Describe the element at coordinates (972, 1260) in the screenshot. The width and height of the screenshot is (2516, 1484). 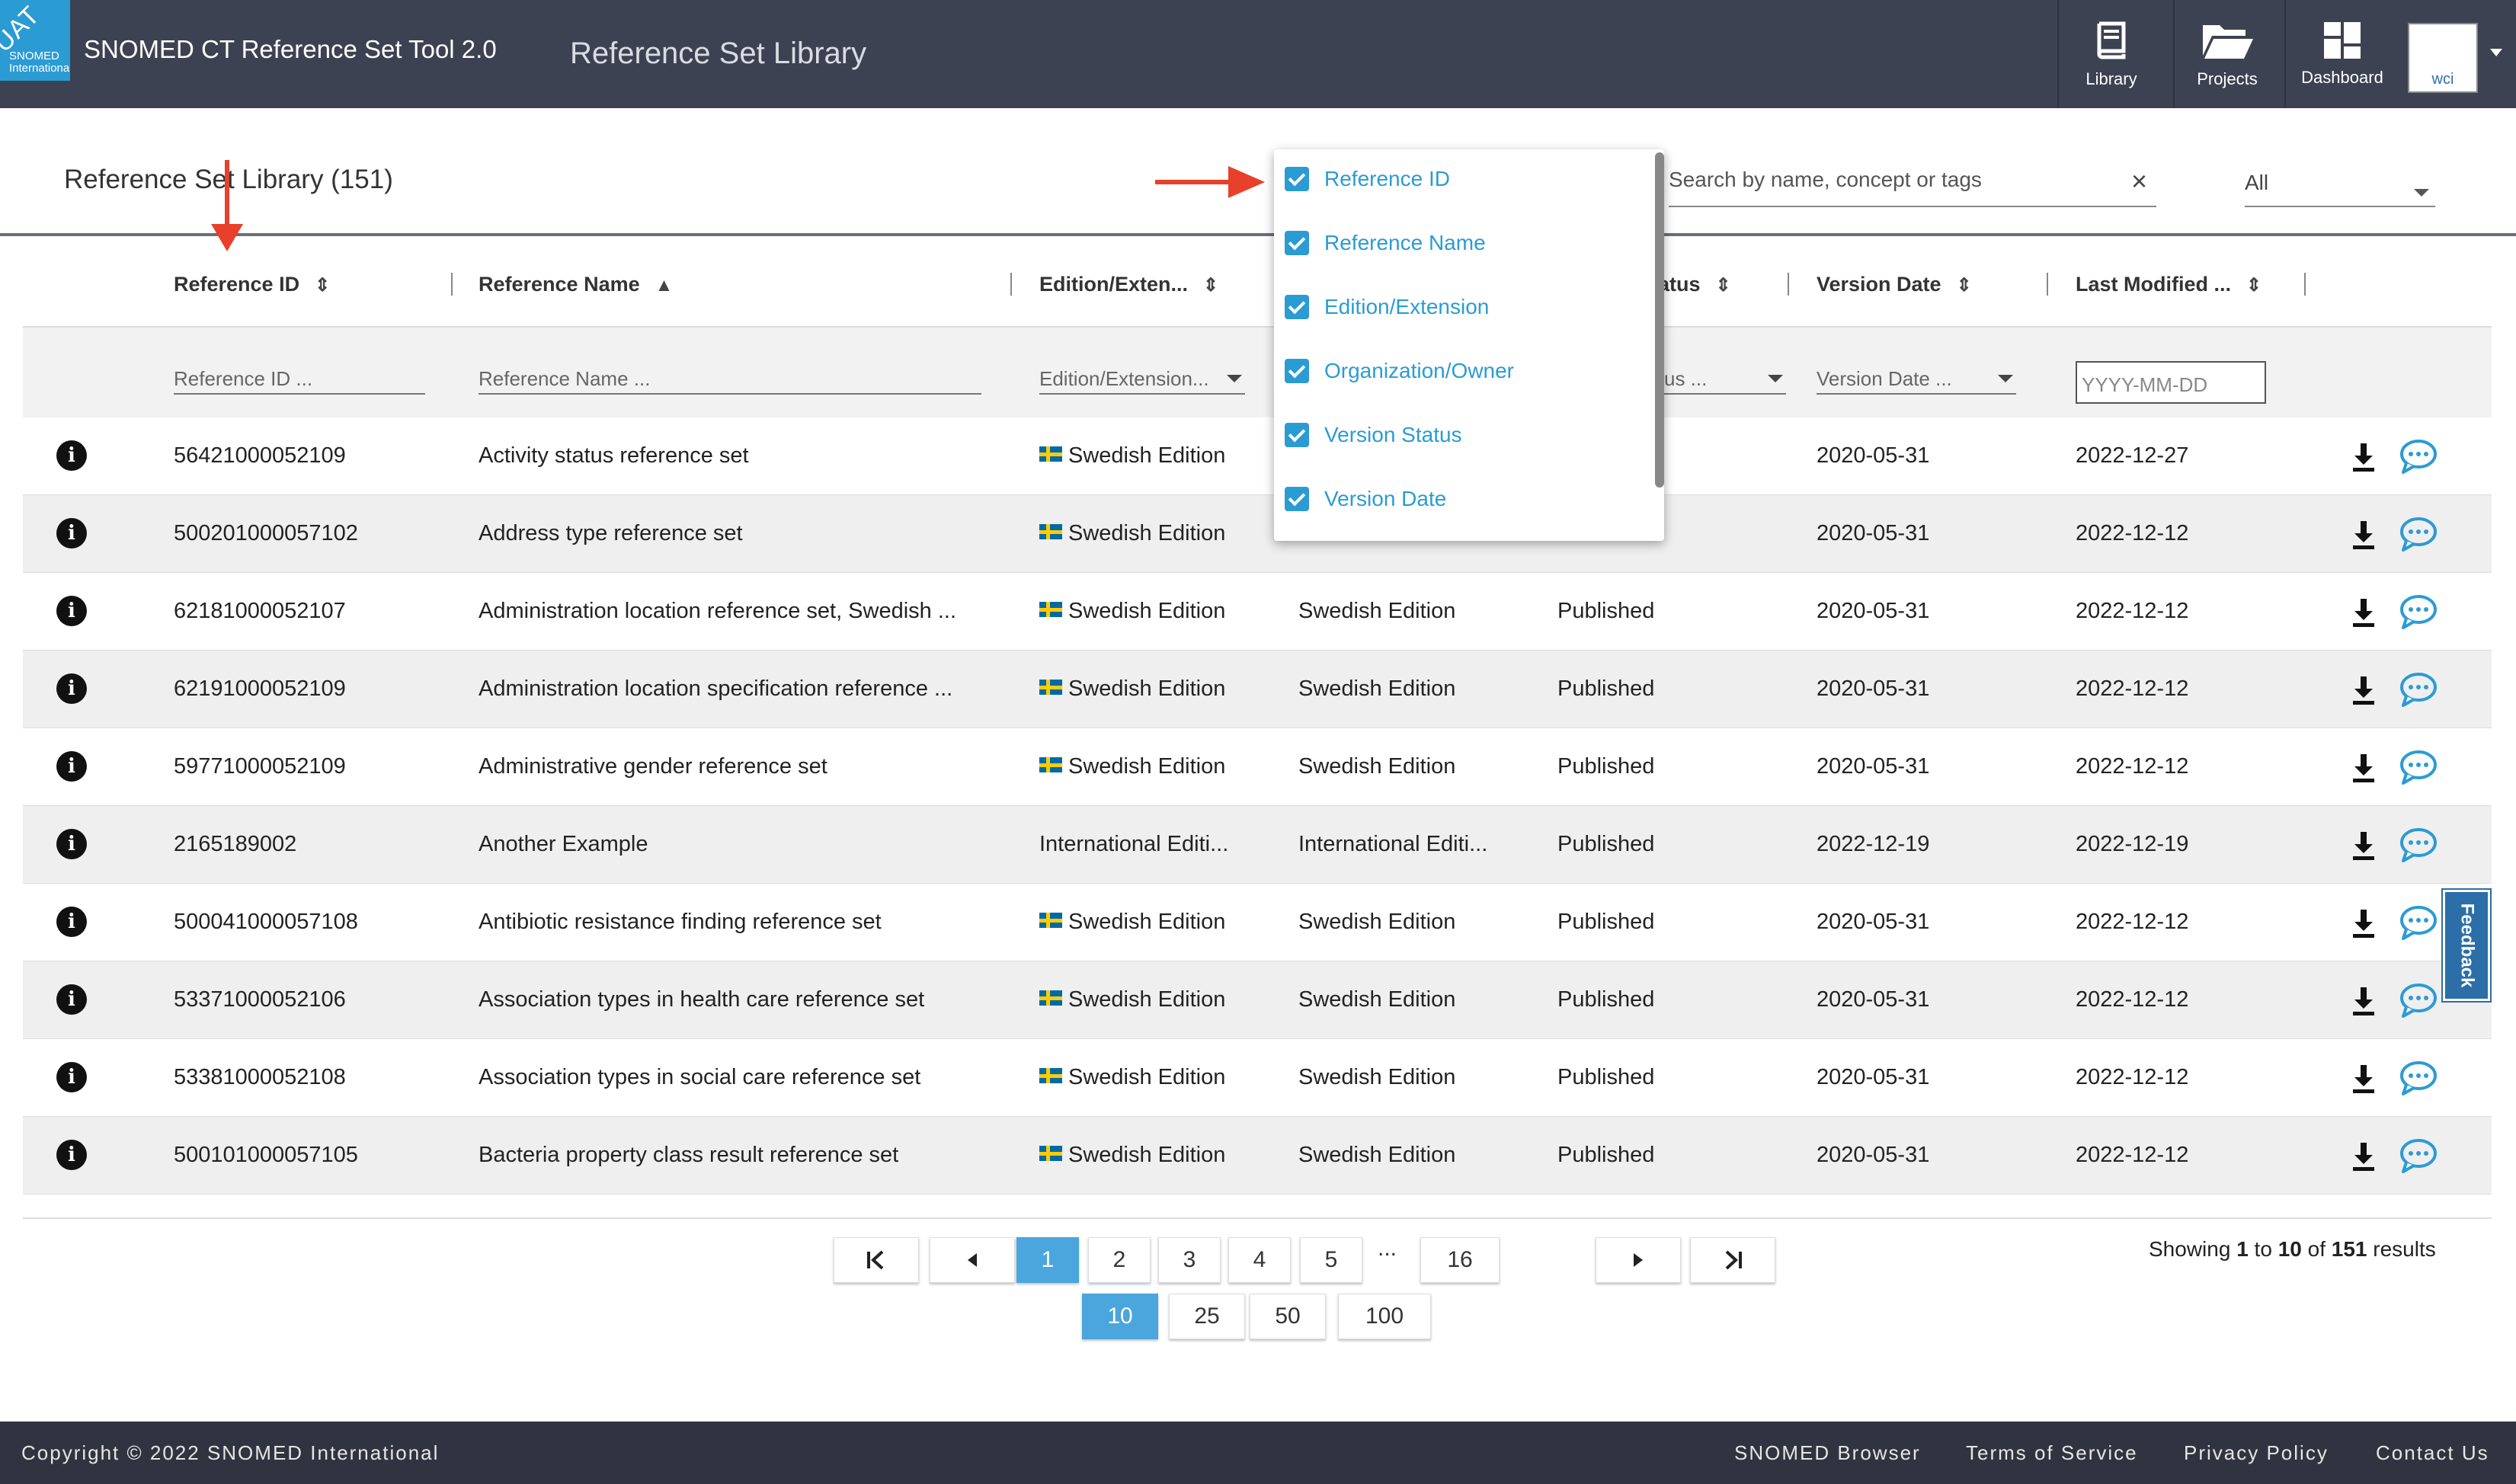
I see `previous-page-button` at that location.